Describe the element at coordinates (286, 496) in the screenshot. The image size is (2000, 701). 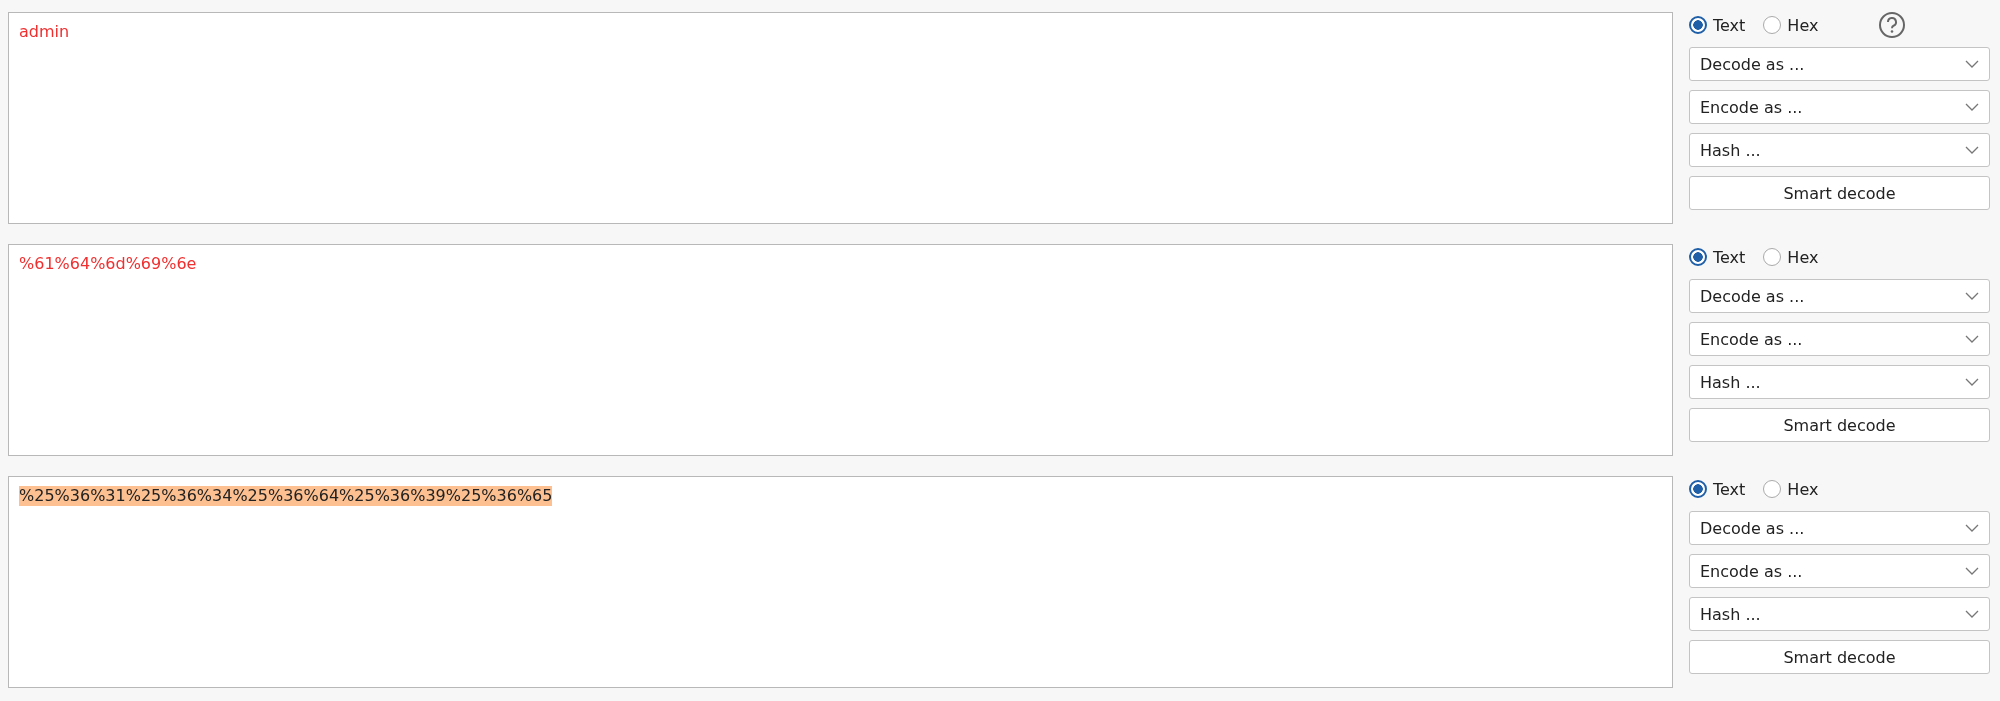
I see `editor-text: %25%36%31%25%36%34%25%36%64%25%36%39%25%36%65` at that location.